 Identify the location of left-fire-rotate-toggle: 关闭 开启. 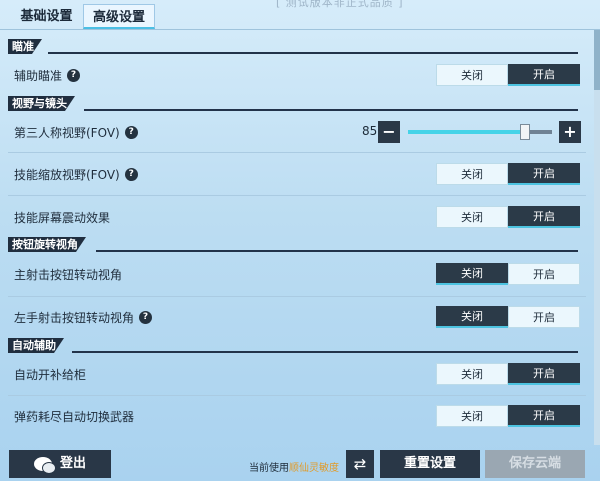
(508, 317).